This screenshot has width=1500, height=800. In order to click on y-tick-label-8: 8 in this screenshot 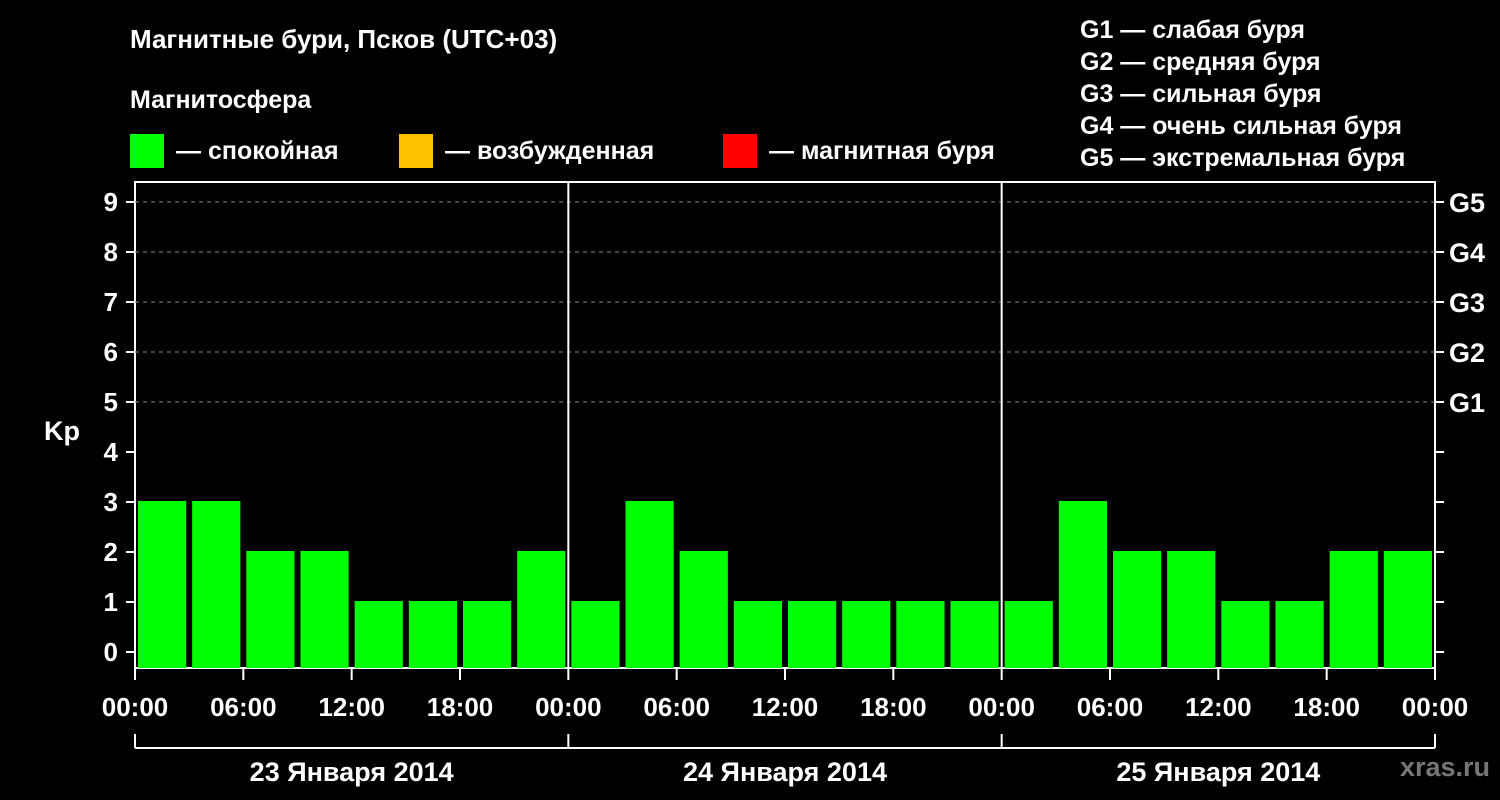, I will do `click(111, 252)`.